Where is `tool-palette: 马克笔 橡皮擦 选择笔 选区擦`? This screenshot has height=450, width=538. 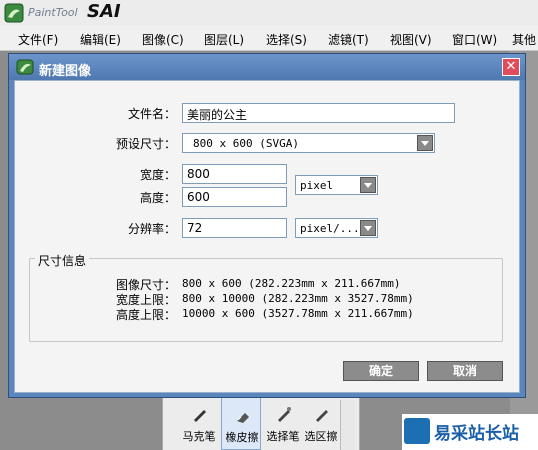 tool-palette: 马克笔 橡皮擦 选择笔 选区擦 is located at coordinates (261, 422).